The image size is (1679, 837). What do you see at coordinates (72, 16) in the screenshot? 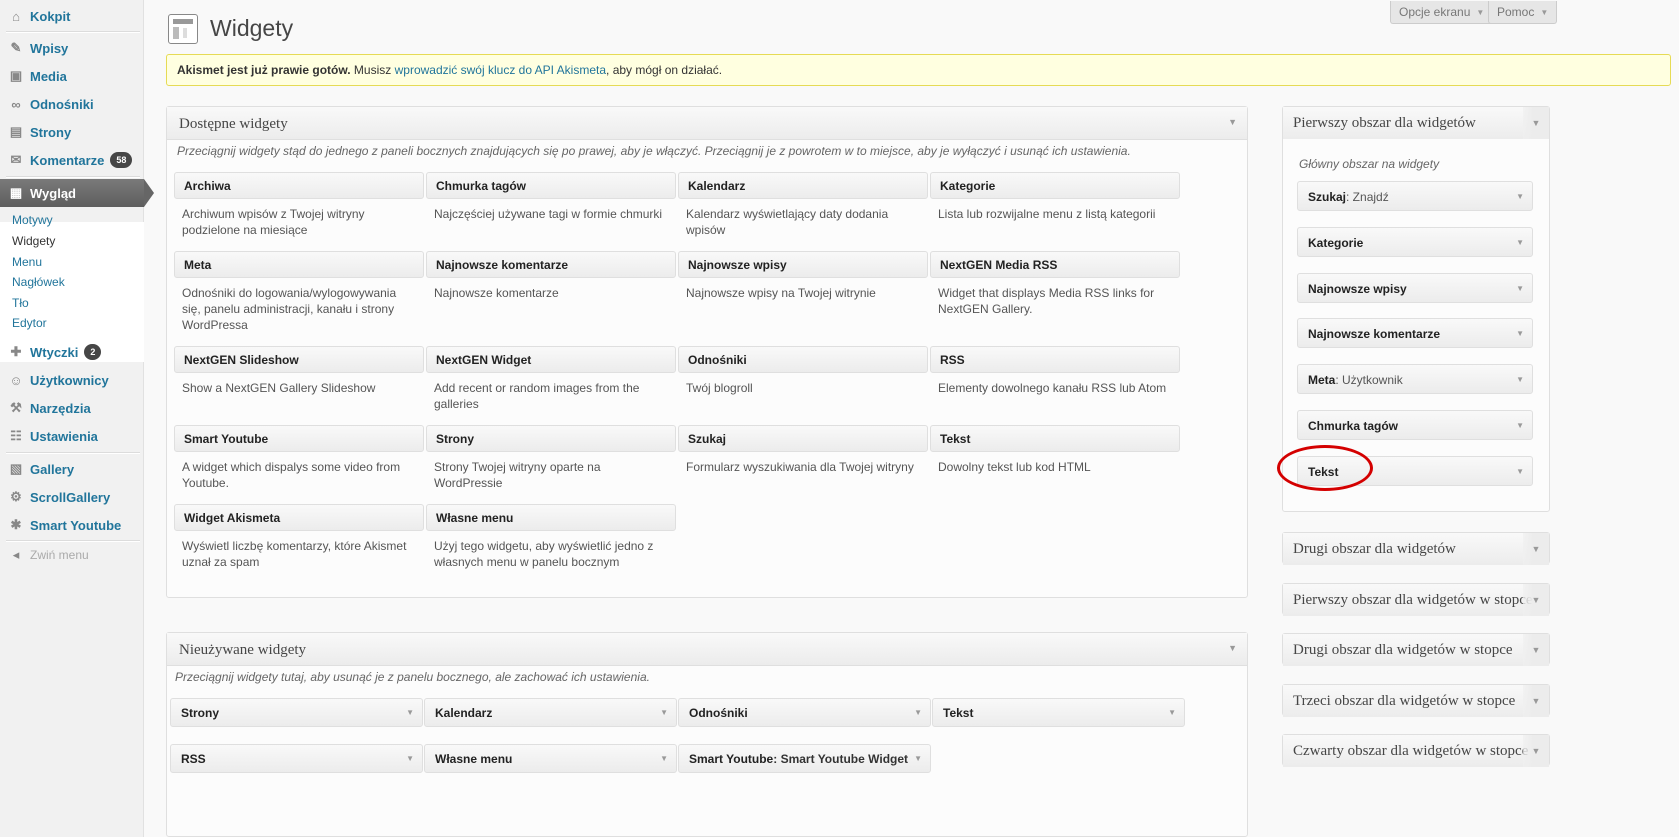
I see `menu-kokpit: ⌂ Kokpit` at bounding box center [72, 16].